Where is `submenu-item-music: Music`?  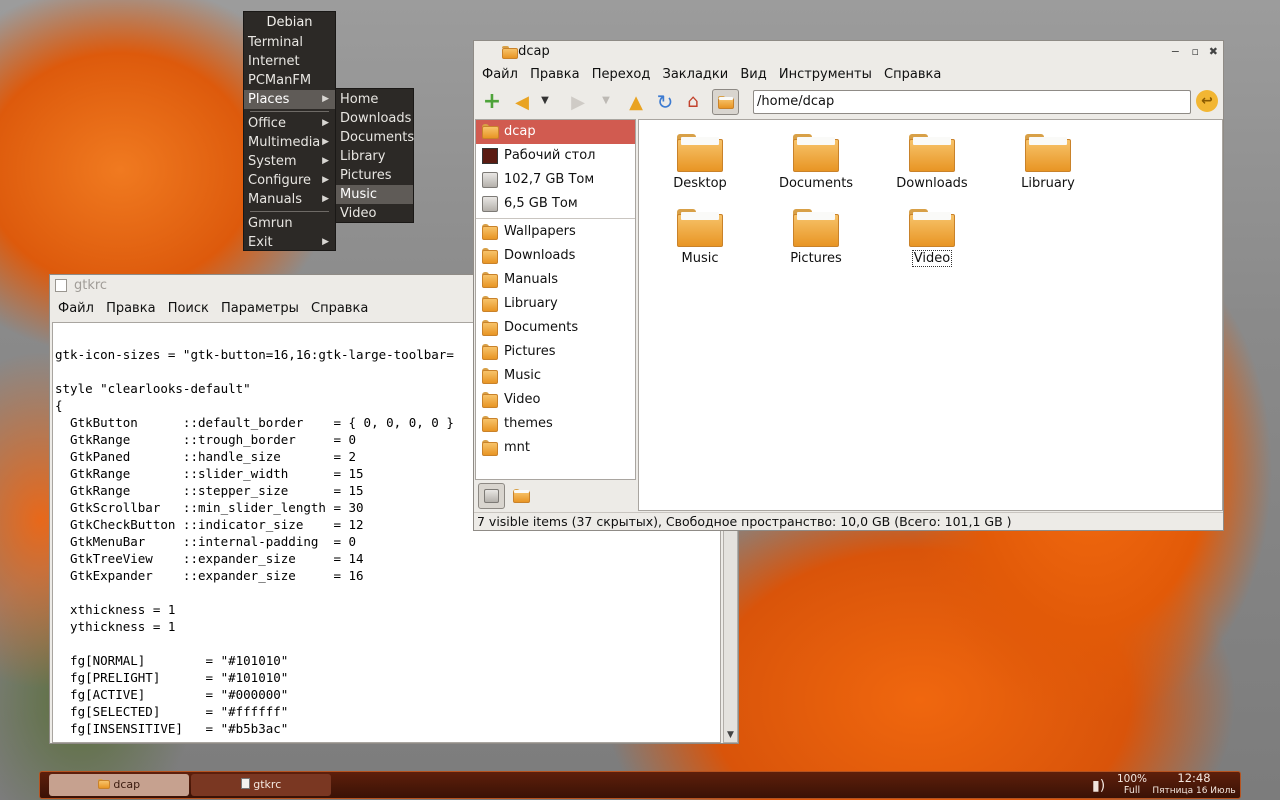 submenu-item-music: Music is located at coordinates (374, 194).